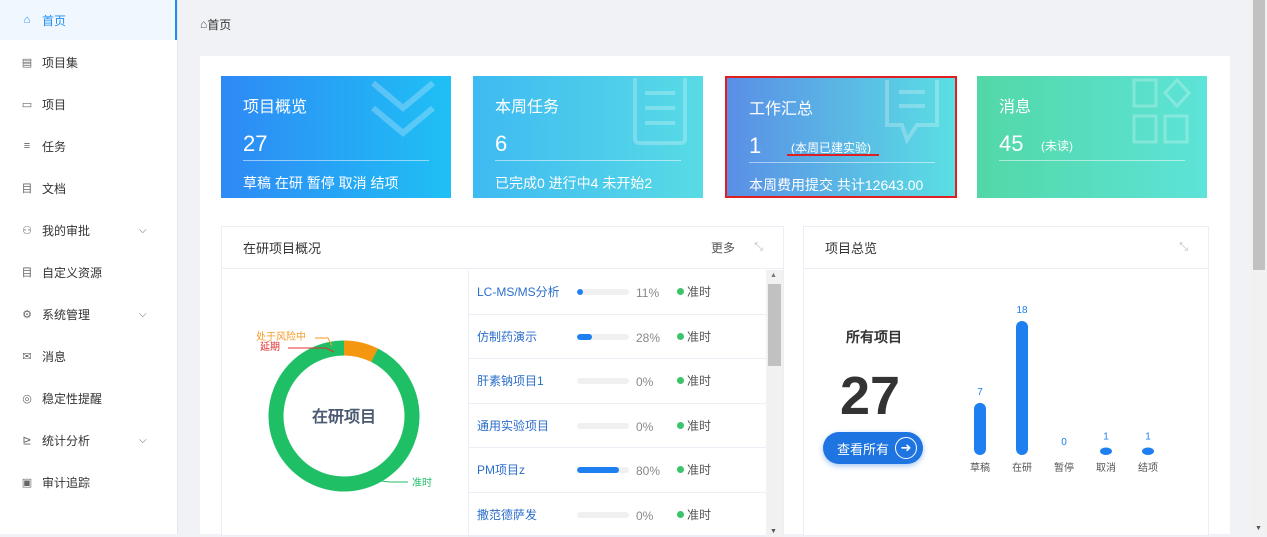 The width and height of the screenshot is (1267, 537). Describe the element at coordinates (359, 351) in the screenshot. I see `donut-segment` at that location.